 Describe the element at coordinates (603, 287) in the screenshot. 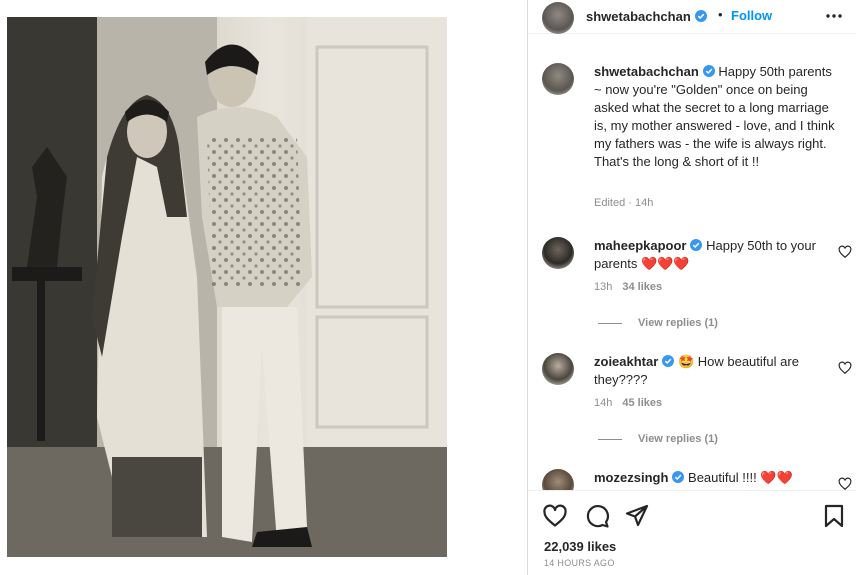

I see `comment-time: 13h` at that location.